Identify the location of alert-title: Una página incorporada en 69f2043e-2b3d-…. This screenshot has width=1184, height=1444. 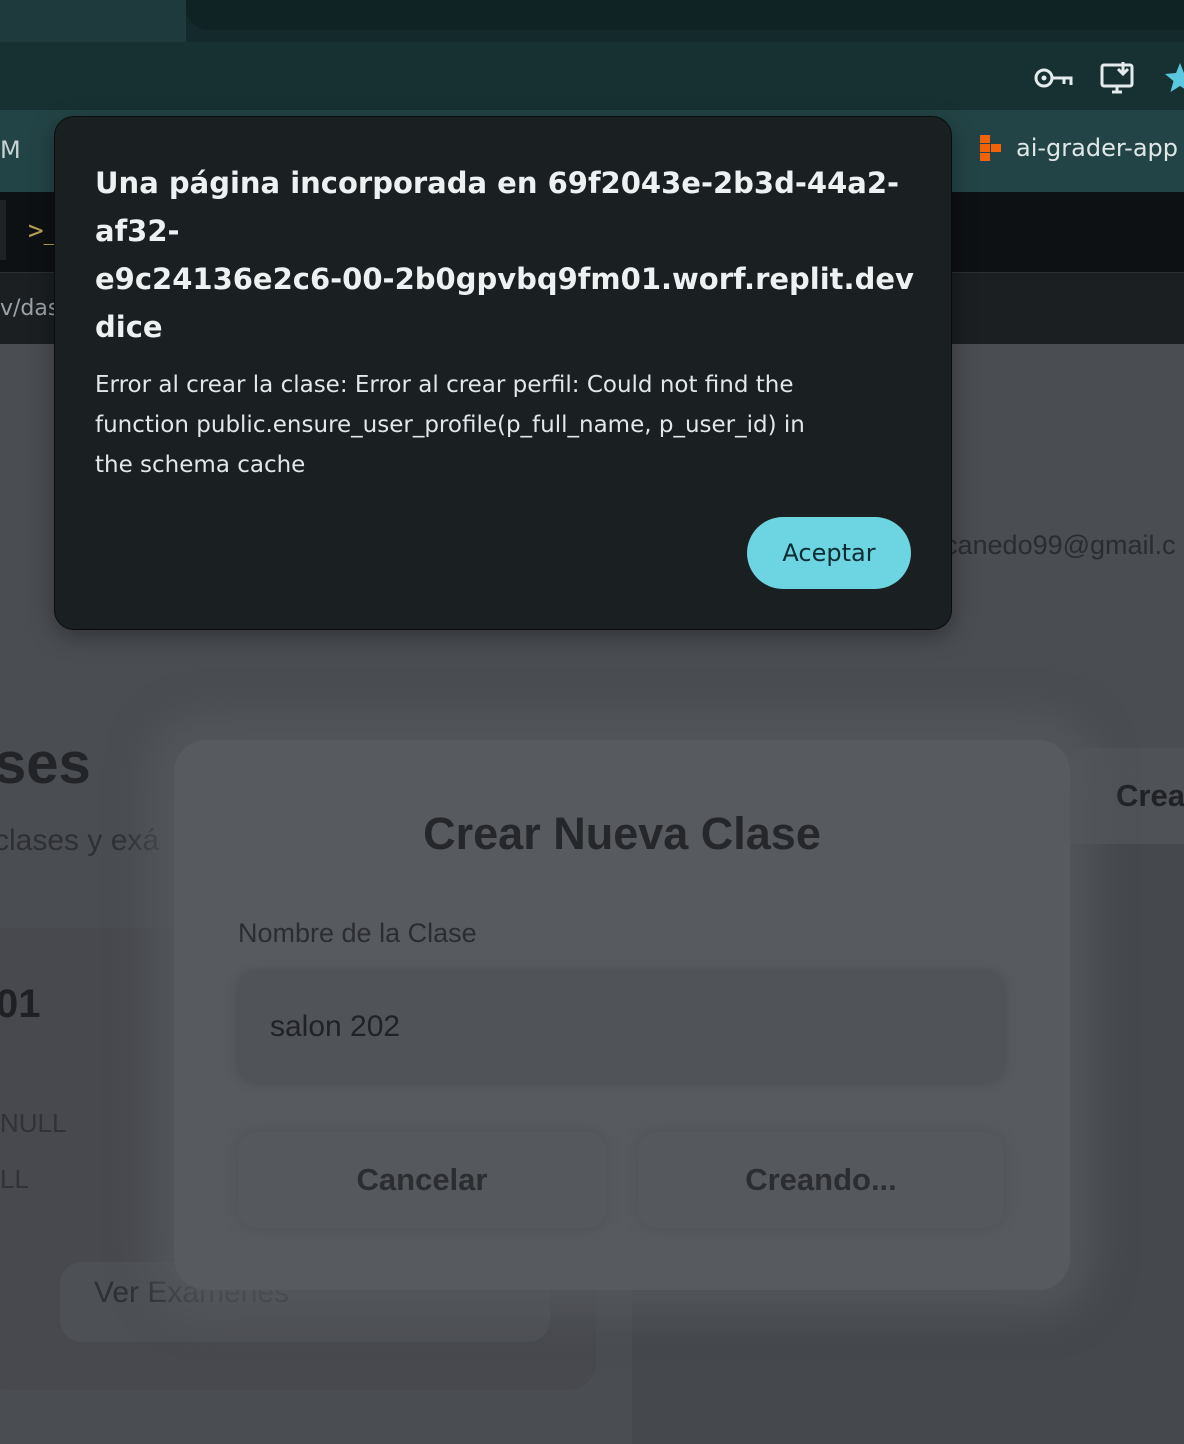
(505, 255).